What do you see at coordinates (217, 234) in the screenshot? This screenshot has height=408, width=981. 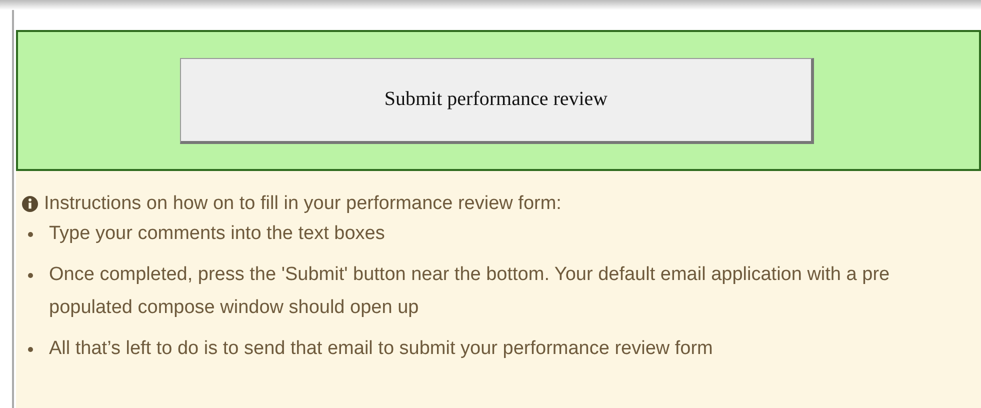 I see `instruction-text: Type your comments into the text boxes` at bounding box center [217, 234].